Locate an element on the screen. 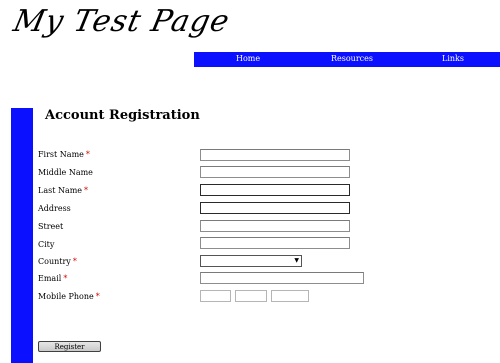  city-label: City is located at coordinates (46, 244).